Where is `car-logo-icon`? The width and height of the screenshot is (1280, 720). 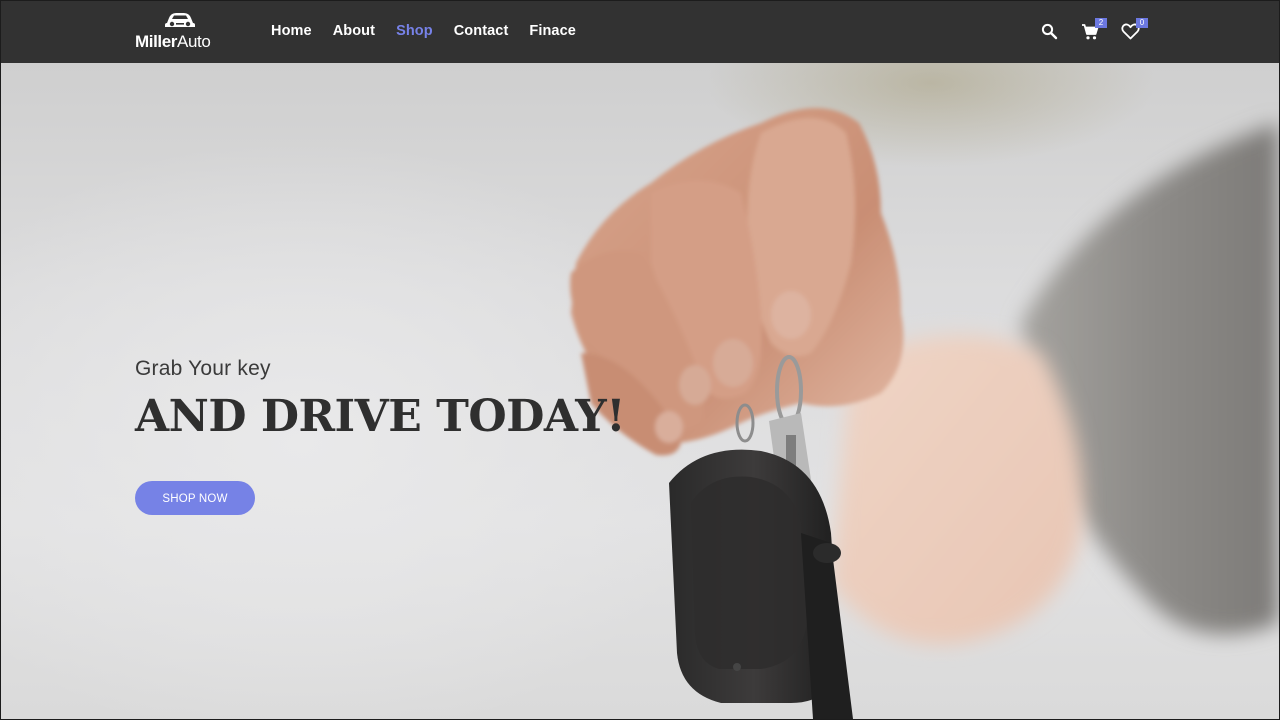 car-logo-icon is located at coordinates (180, 20).